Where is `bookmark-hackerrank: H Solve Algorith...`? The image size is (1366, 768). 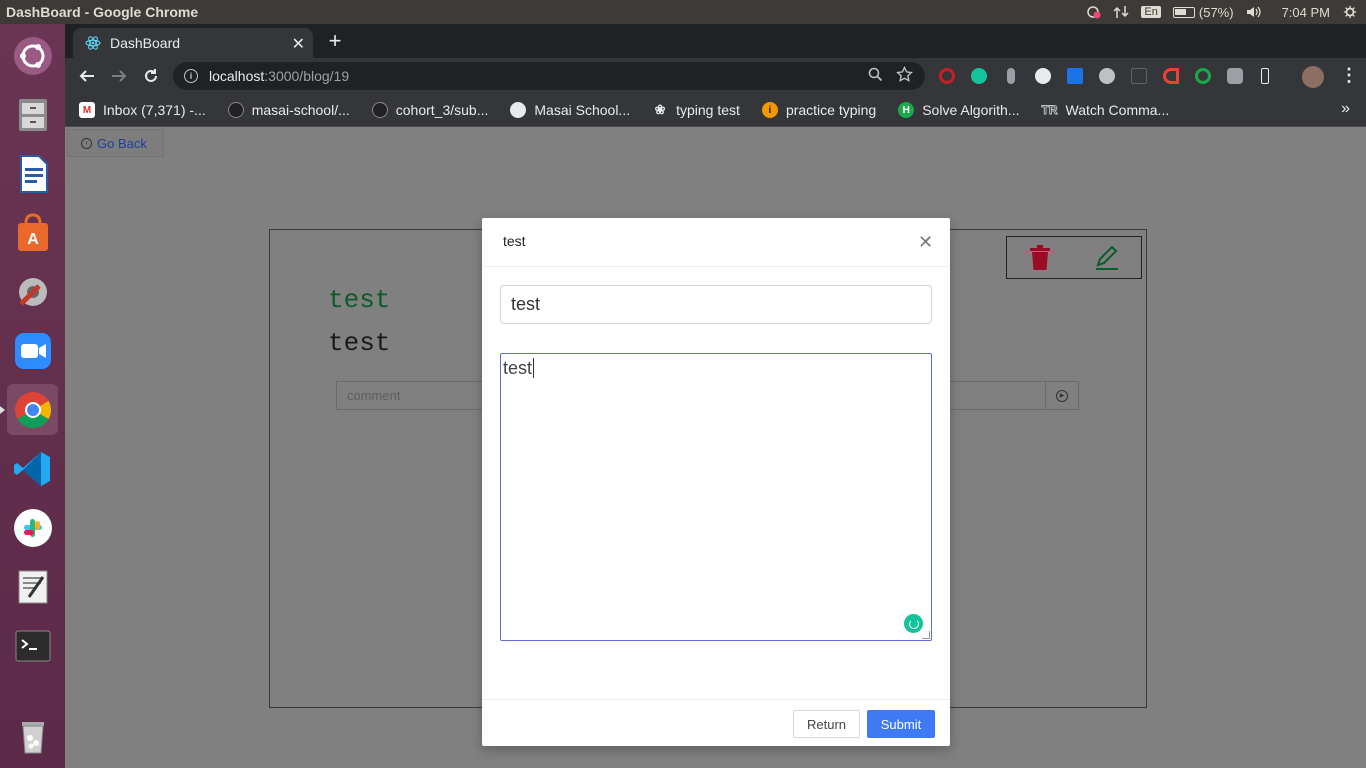
bookmark-hackerrank: H Solve Algorith... is located at coordinates (959, 110).